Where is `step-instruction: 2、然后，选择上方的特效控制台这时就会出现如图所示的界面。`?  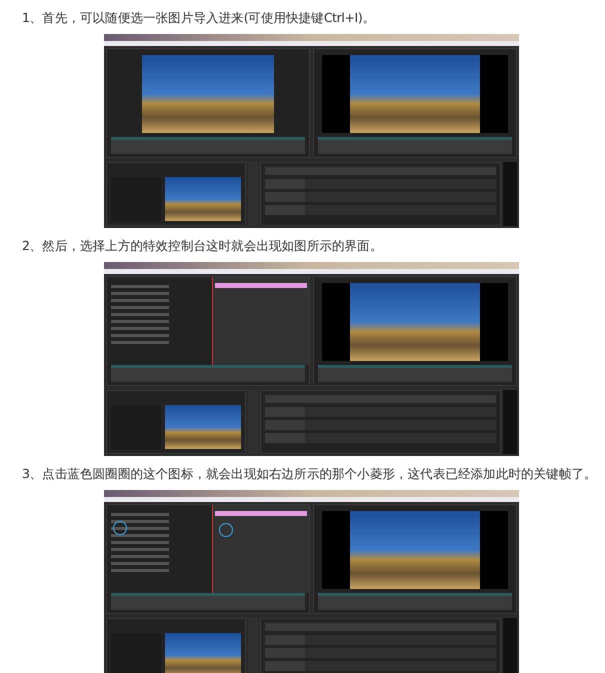
step-instruction: 2、然后，选择上方的特效控制台这时就会出现如图所示的界面。 is located at coordinates (203, 246).